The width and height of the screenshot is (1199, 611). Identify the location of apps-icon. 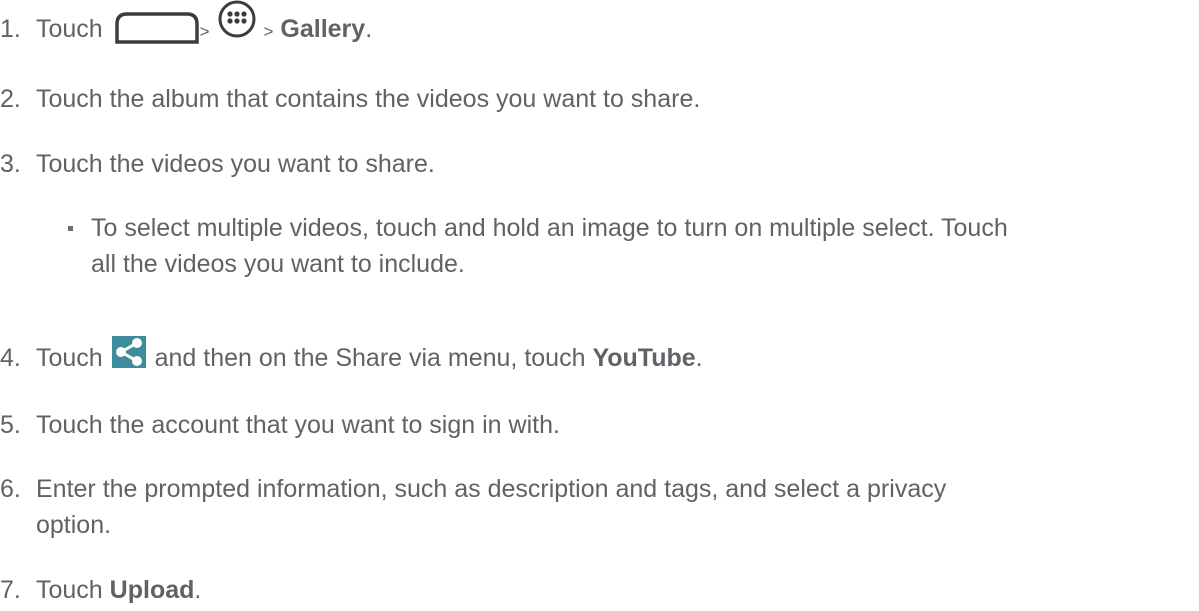
(237, 23).